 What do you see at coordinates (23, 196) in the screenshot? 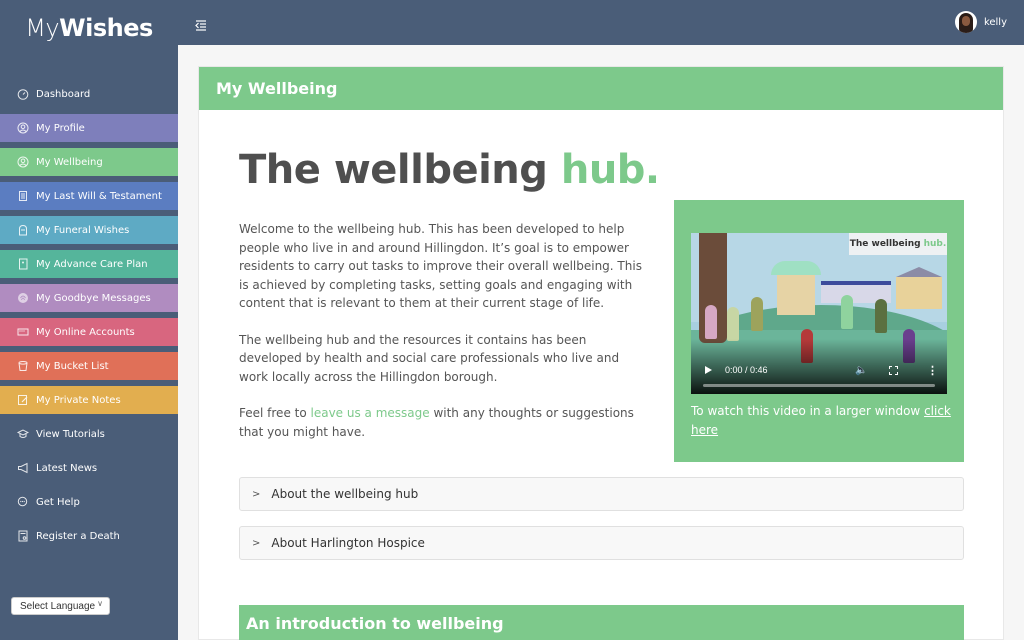
I see `scroll-icon` at bounding box center [23, 196].